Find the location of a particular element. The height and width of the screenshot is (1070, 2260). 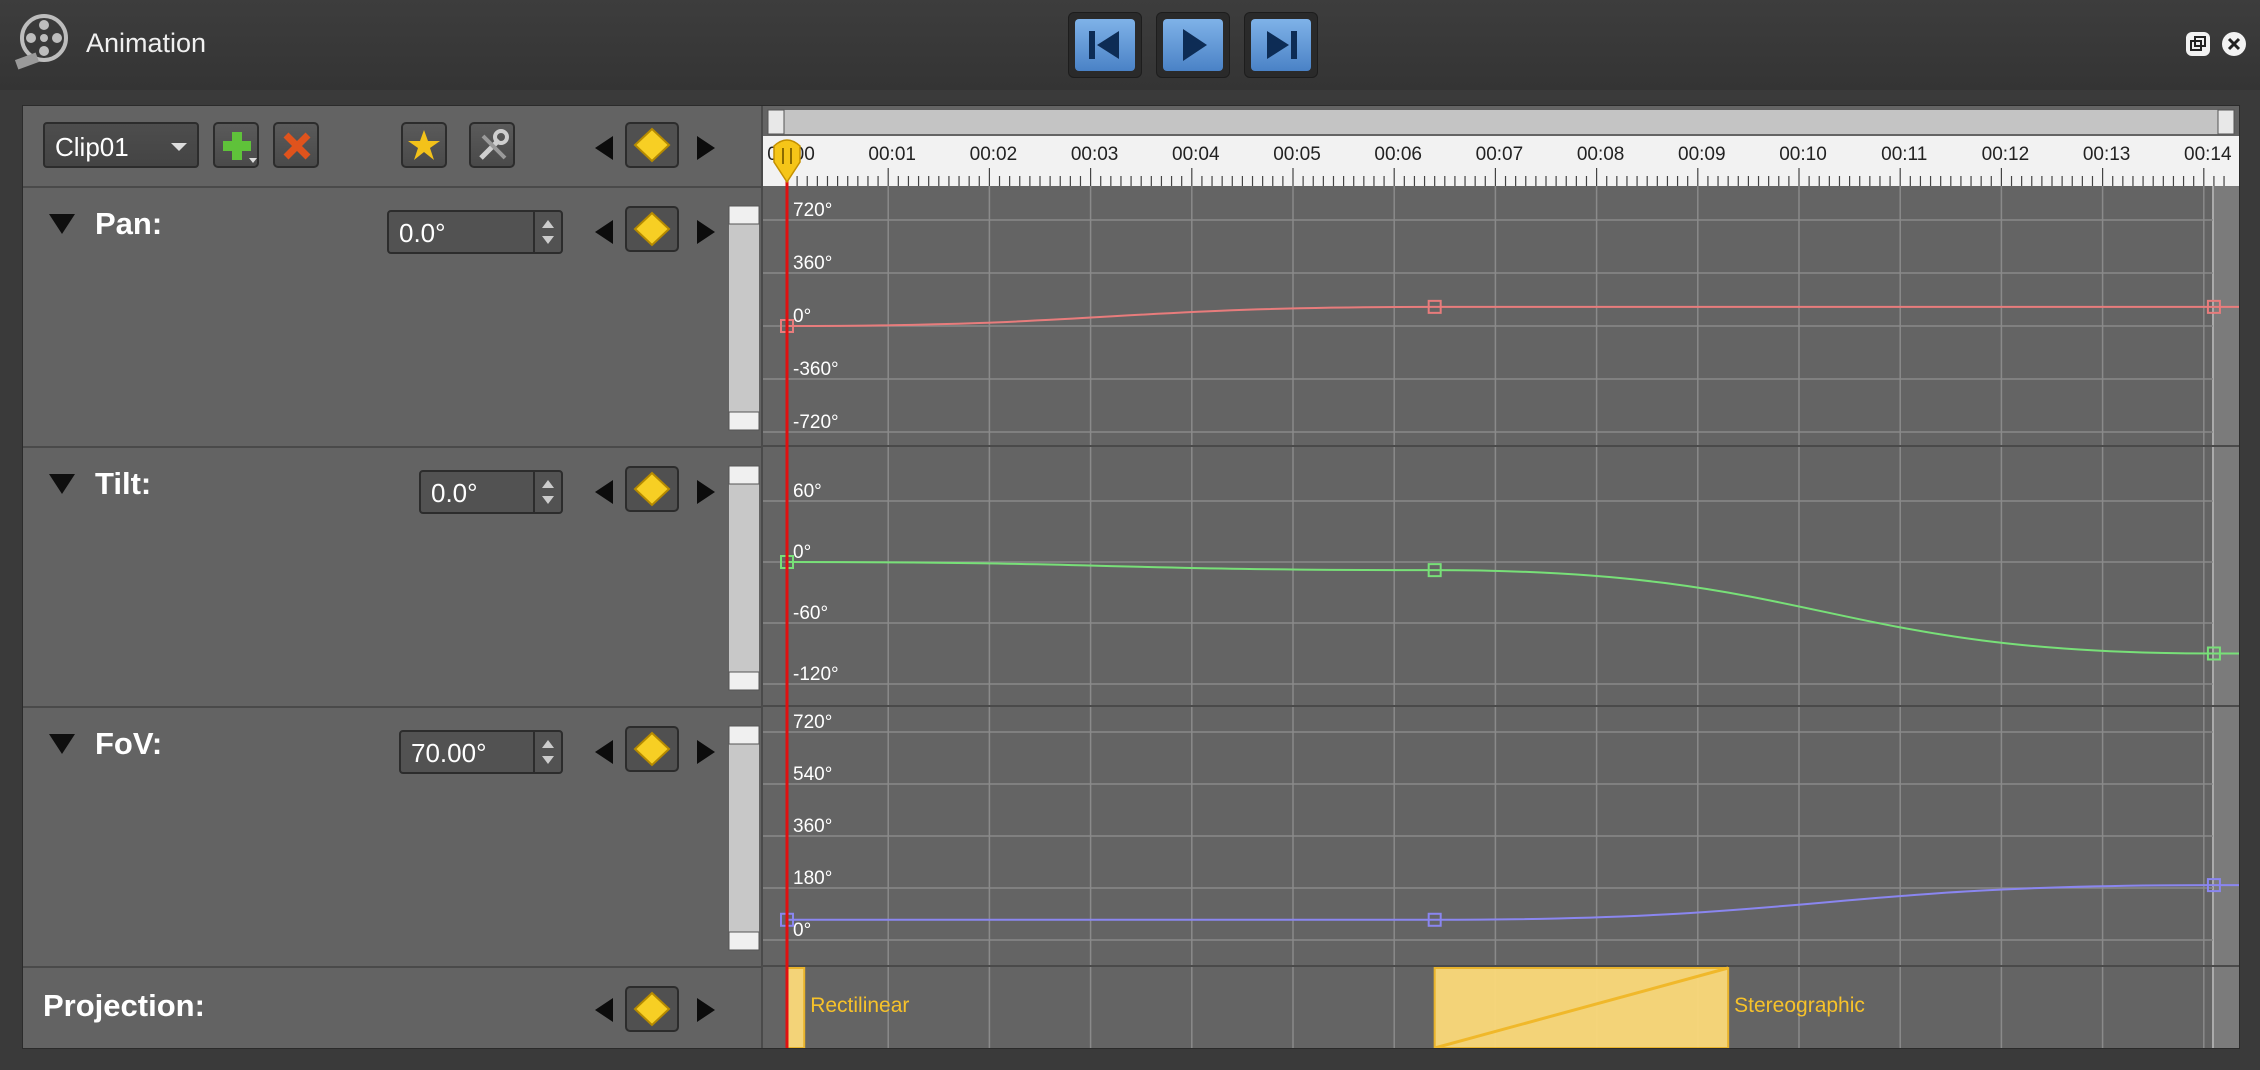

pan-axis-label: 0° is located at coordinates (802, 316).